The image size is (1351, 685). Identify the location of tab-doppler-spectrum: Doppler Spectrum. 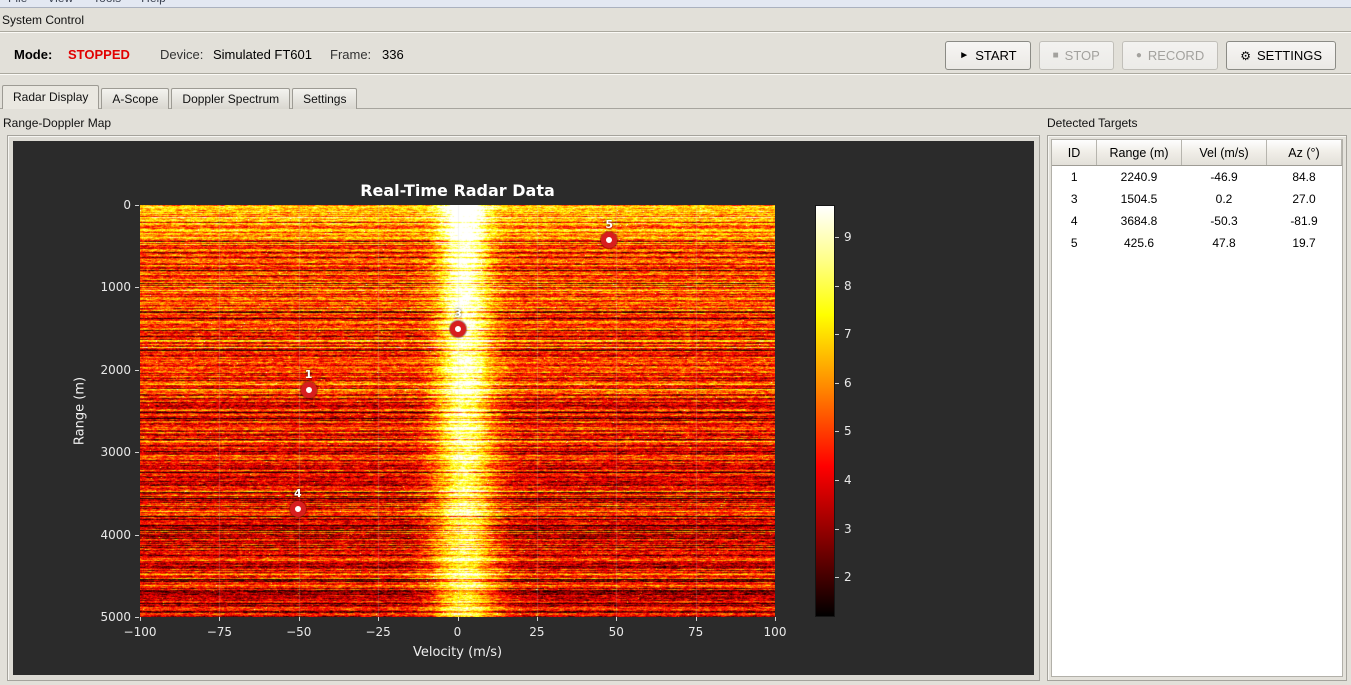
(231, 98).